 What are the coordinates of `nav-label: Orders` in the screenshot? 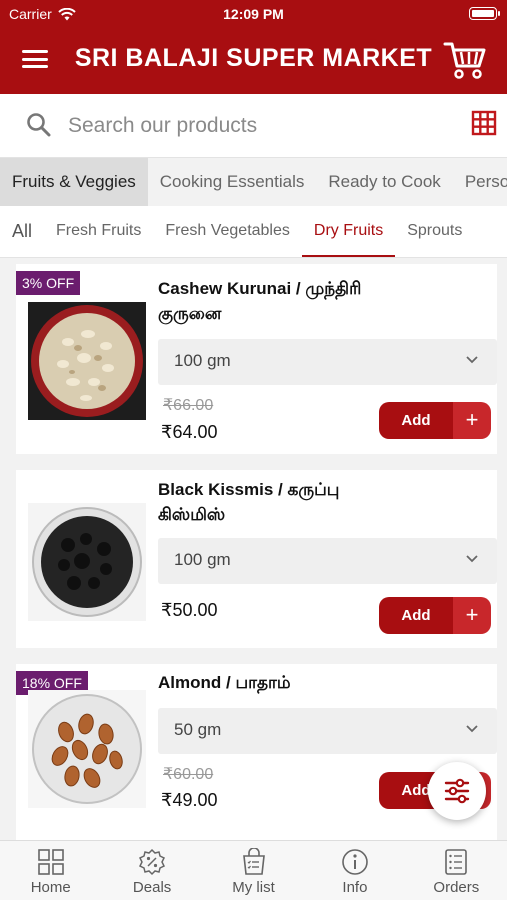 It's located at (456, 887).